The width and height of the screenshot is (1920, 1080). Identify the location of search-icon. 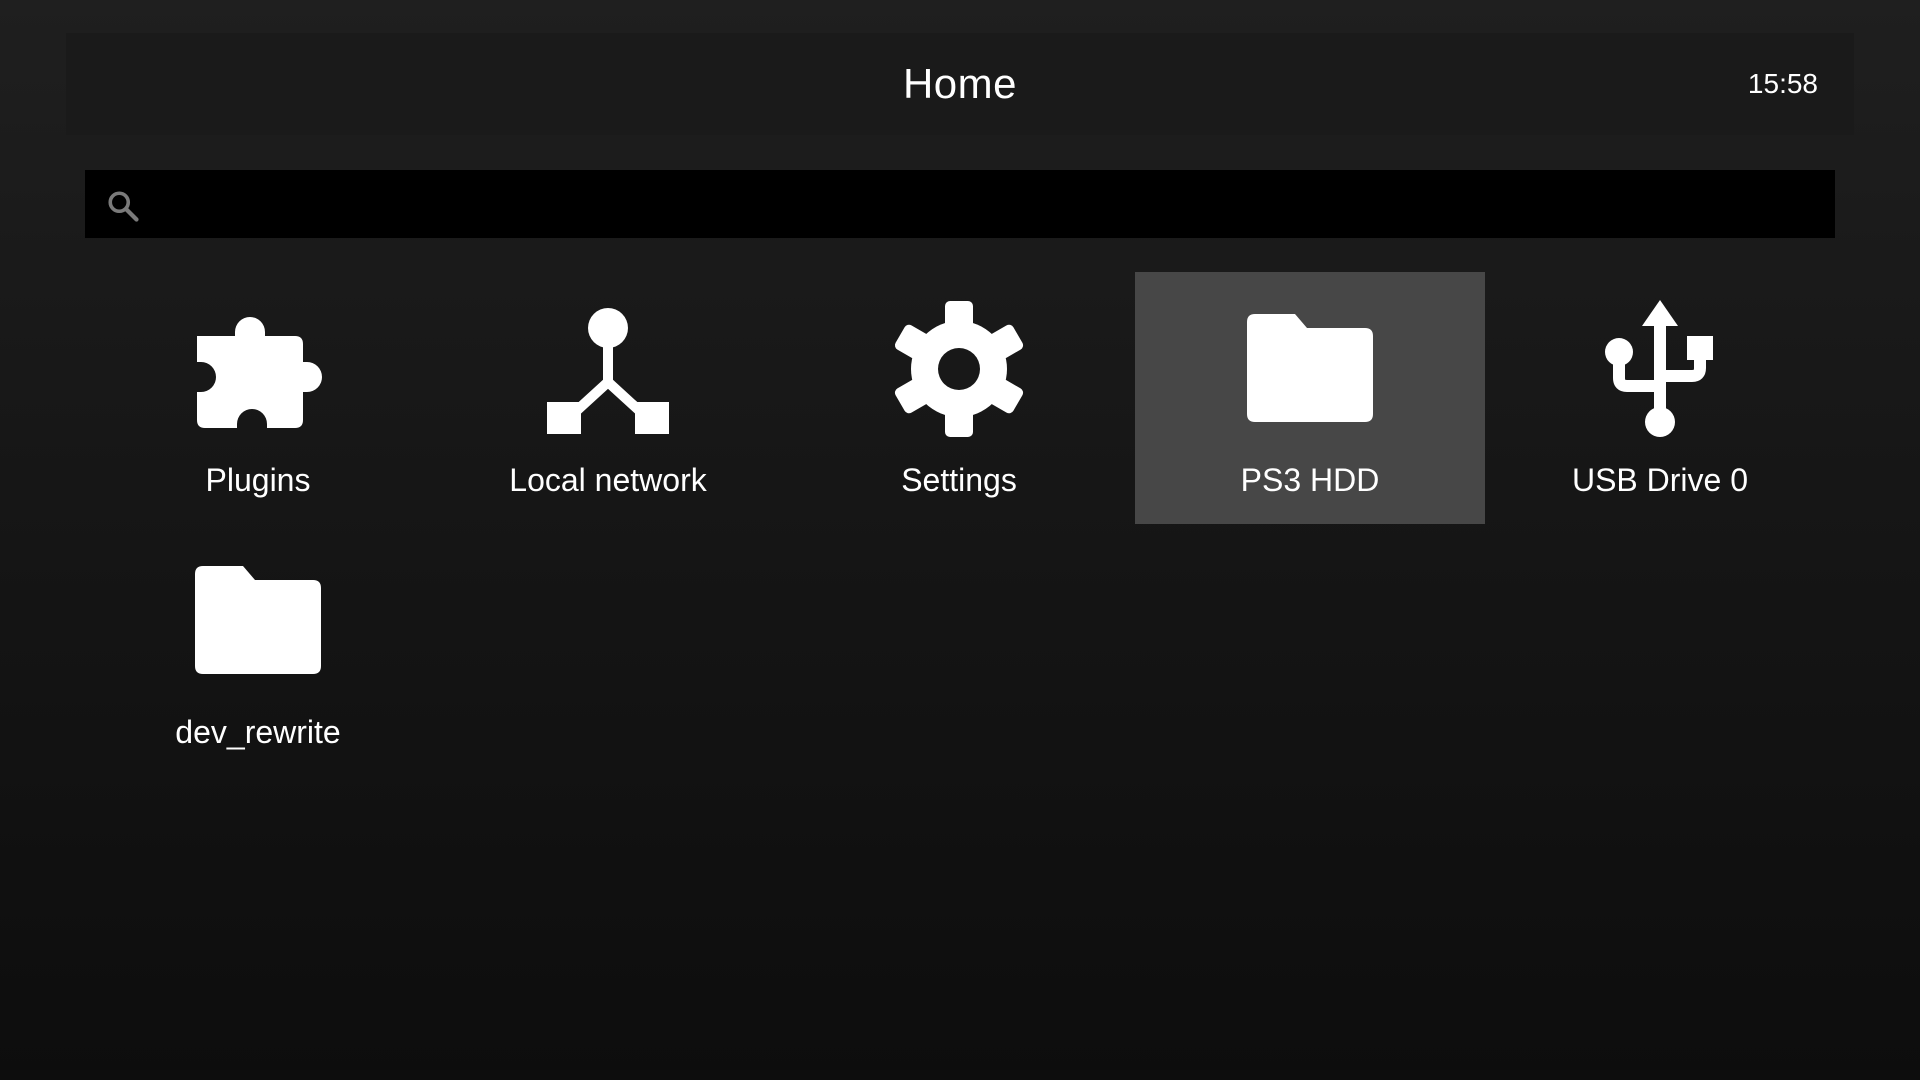
(123, 206).